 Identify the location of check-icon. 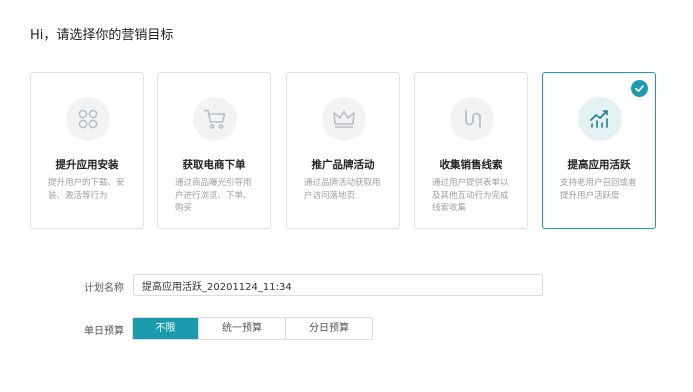
(639, 88).